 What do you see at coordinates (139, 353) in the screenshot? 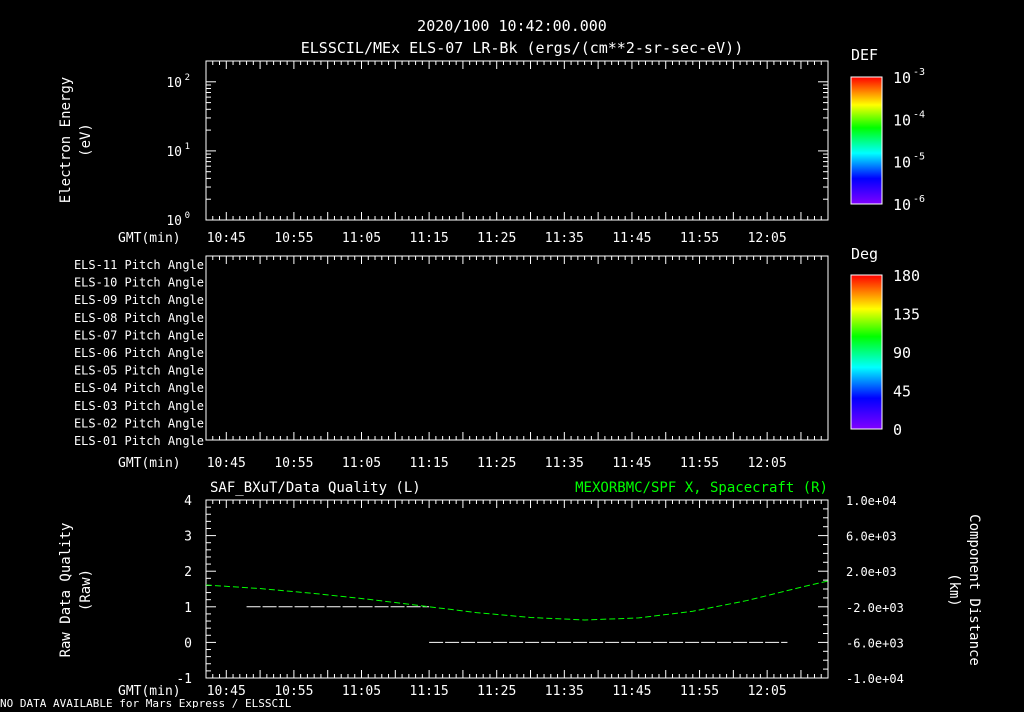
I see `pitch-angle-label: ELS-06 Pitch Angle` at bounding box center [139, 353].